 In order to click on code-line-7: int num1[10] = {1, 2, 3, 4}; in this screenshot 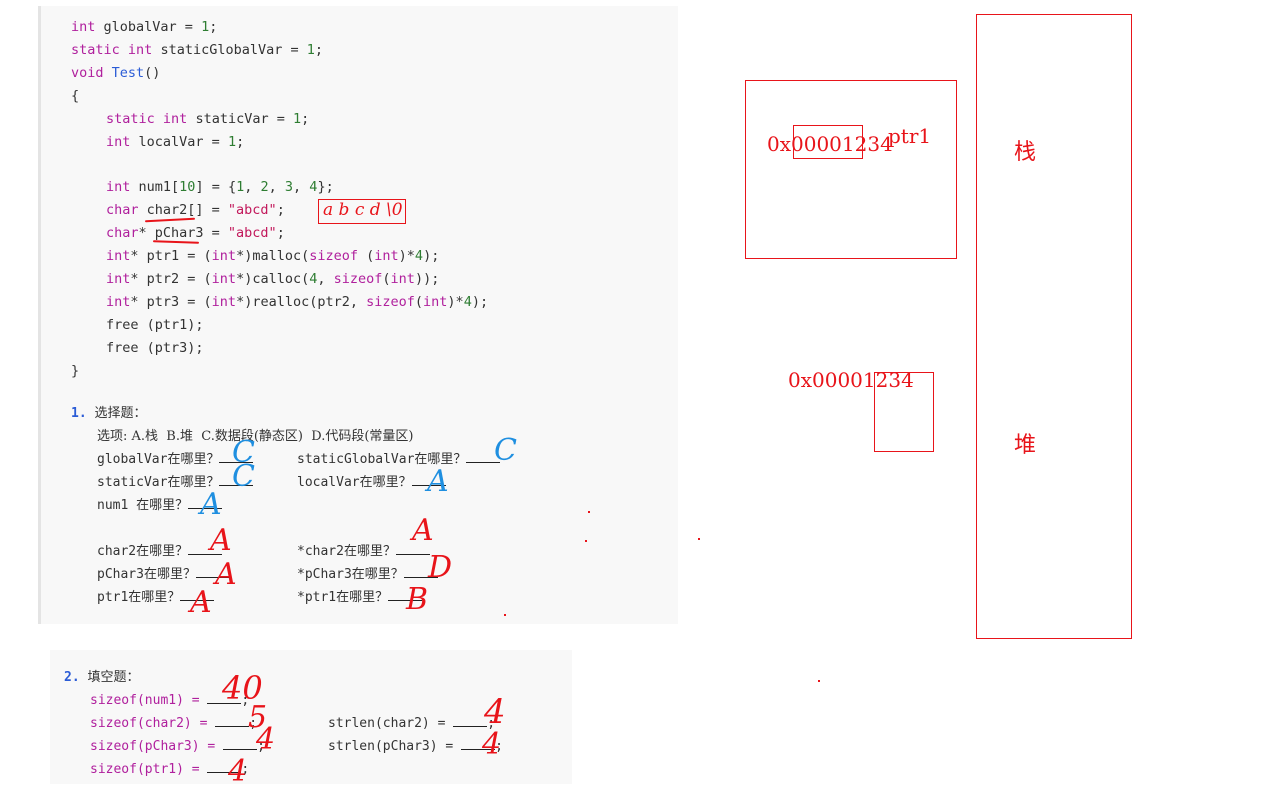, I will do `click(220, 187)`.